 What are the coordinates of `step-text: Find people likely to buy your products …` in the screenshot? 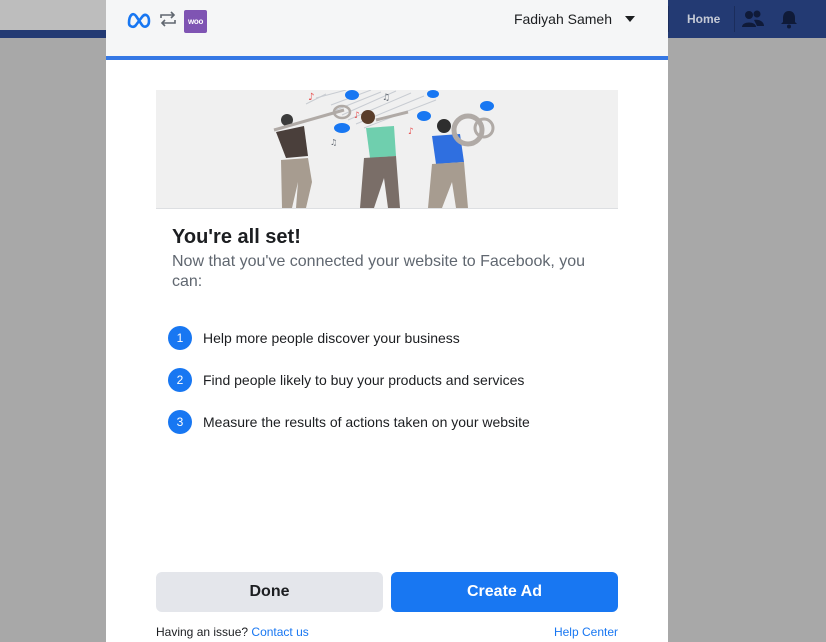 It's located at (364, 380).